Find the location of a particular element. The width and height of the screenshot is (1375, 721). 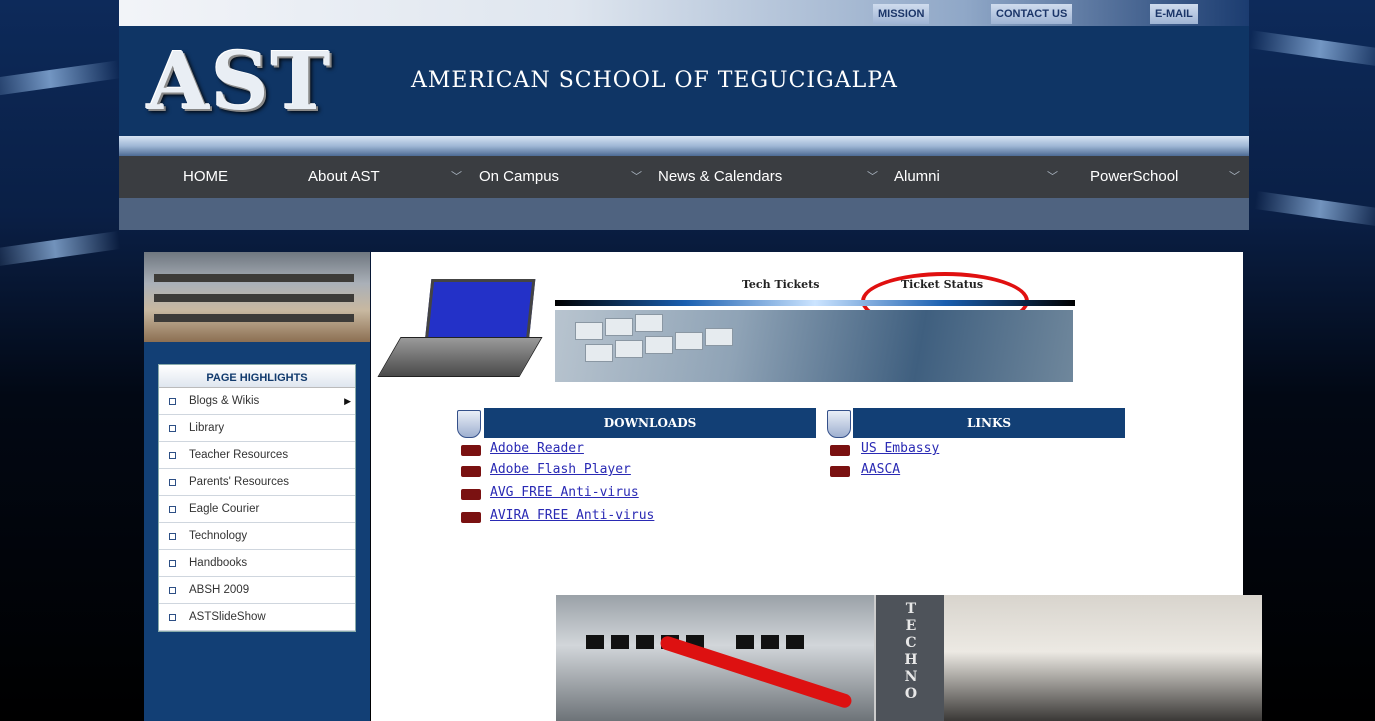

sidebar-item-blogs-wikis: Blogs & Wikis ▶ is located at coordinates (257, 401).